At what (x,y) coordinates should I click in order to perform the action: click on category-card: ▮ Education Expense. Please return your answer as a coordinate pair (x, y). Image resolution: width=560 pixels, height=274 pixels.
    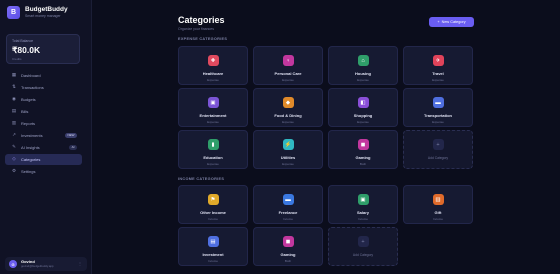
    Looking at the image, I should click on (213, 149).